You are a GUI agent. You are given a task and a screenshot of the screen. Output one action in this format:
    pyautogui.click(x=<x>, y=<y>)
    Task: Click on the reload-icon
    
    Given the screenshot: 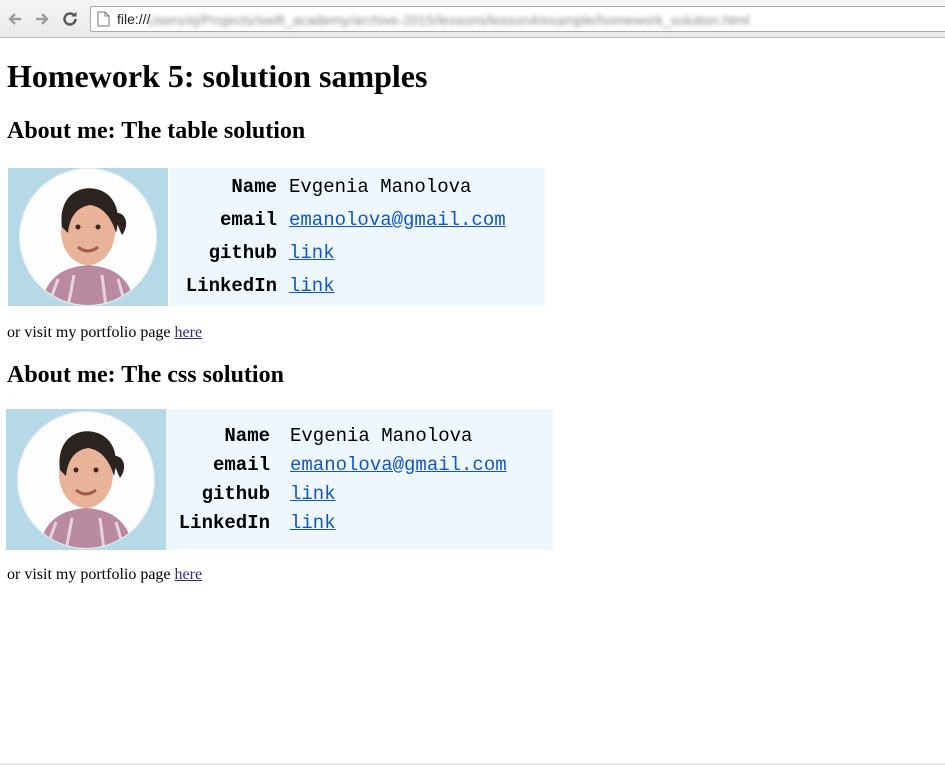 What is the action you would take?
    pyautogui.click(x=70, y=19)
    